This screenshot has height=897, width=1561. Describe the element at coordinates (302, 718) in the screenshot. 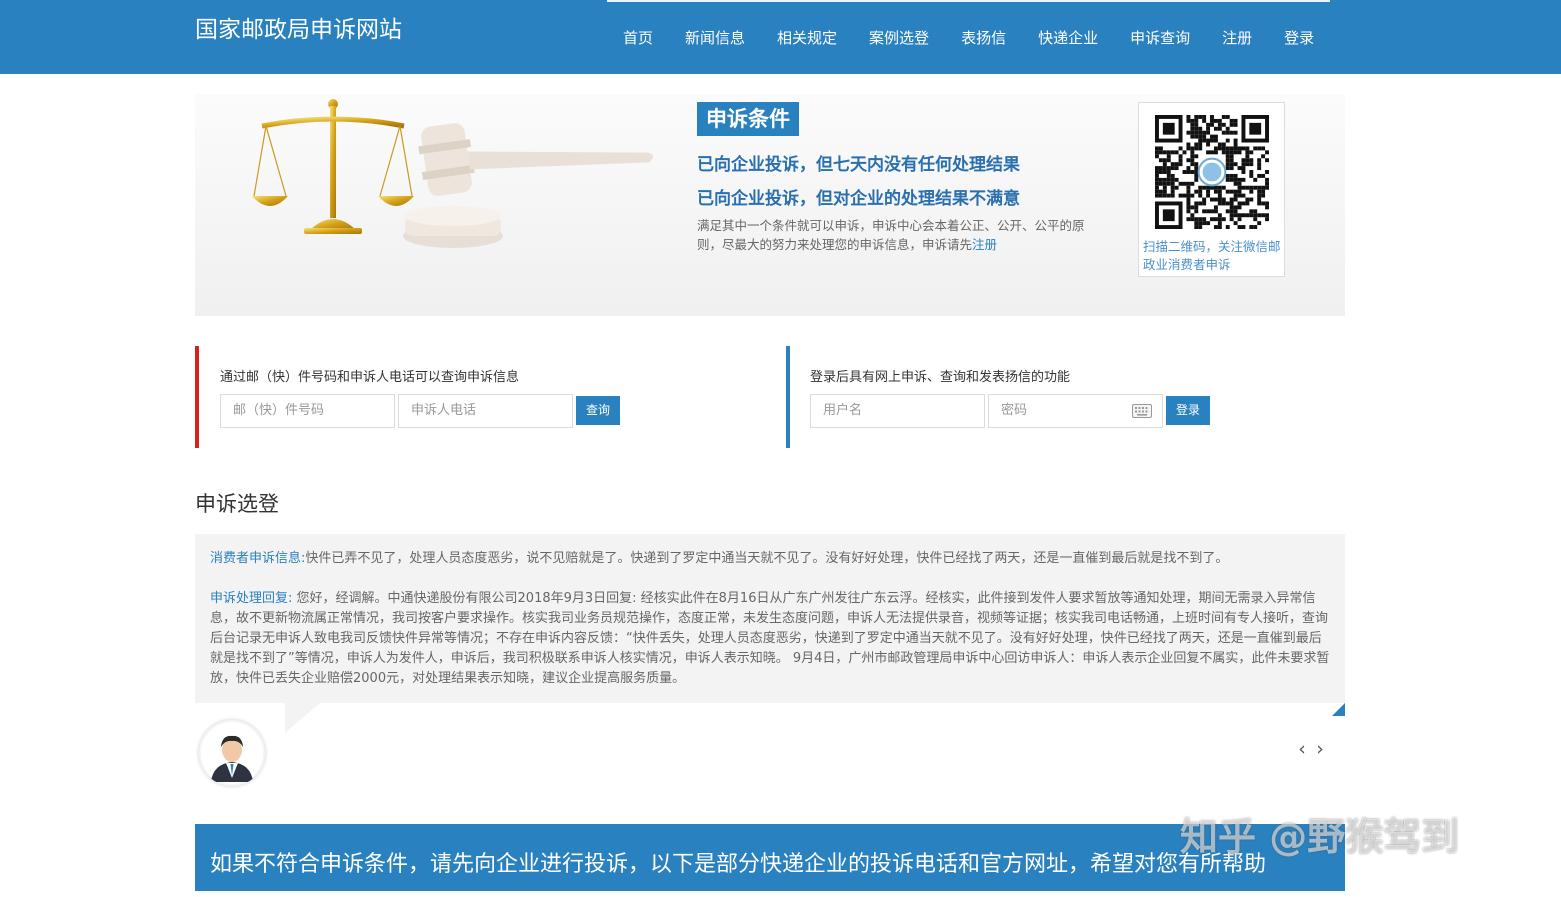

I see `speech-pointer` at that location.